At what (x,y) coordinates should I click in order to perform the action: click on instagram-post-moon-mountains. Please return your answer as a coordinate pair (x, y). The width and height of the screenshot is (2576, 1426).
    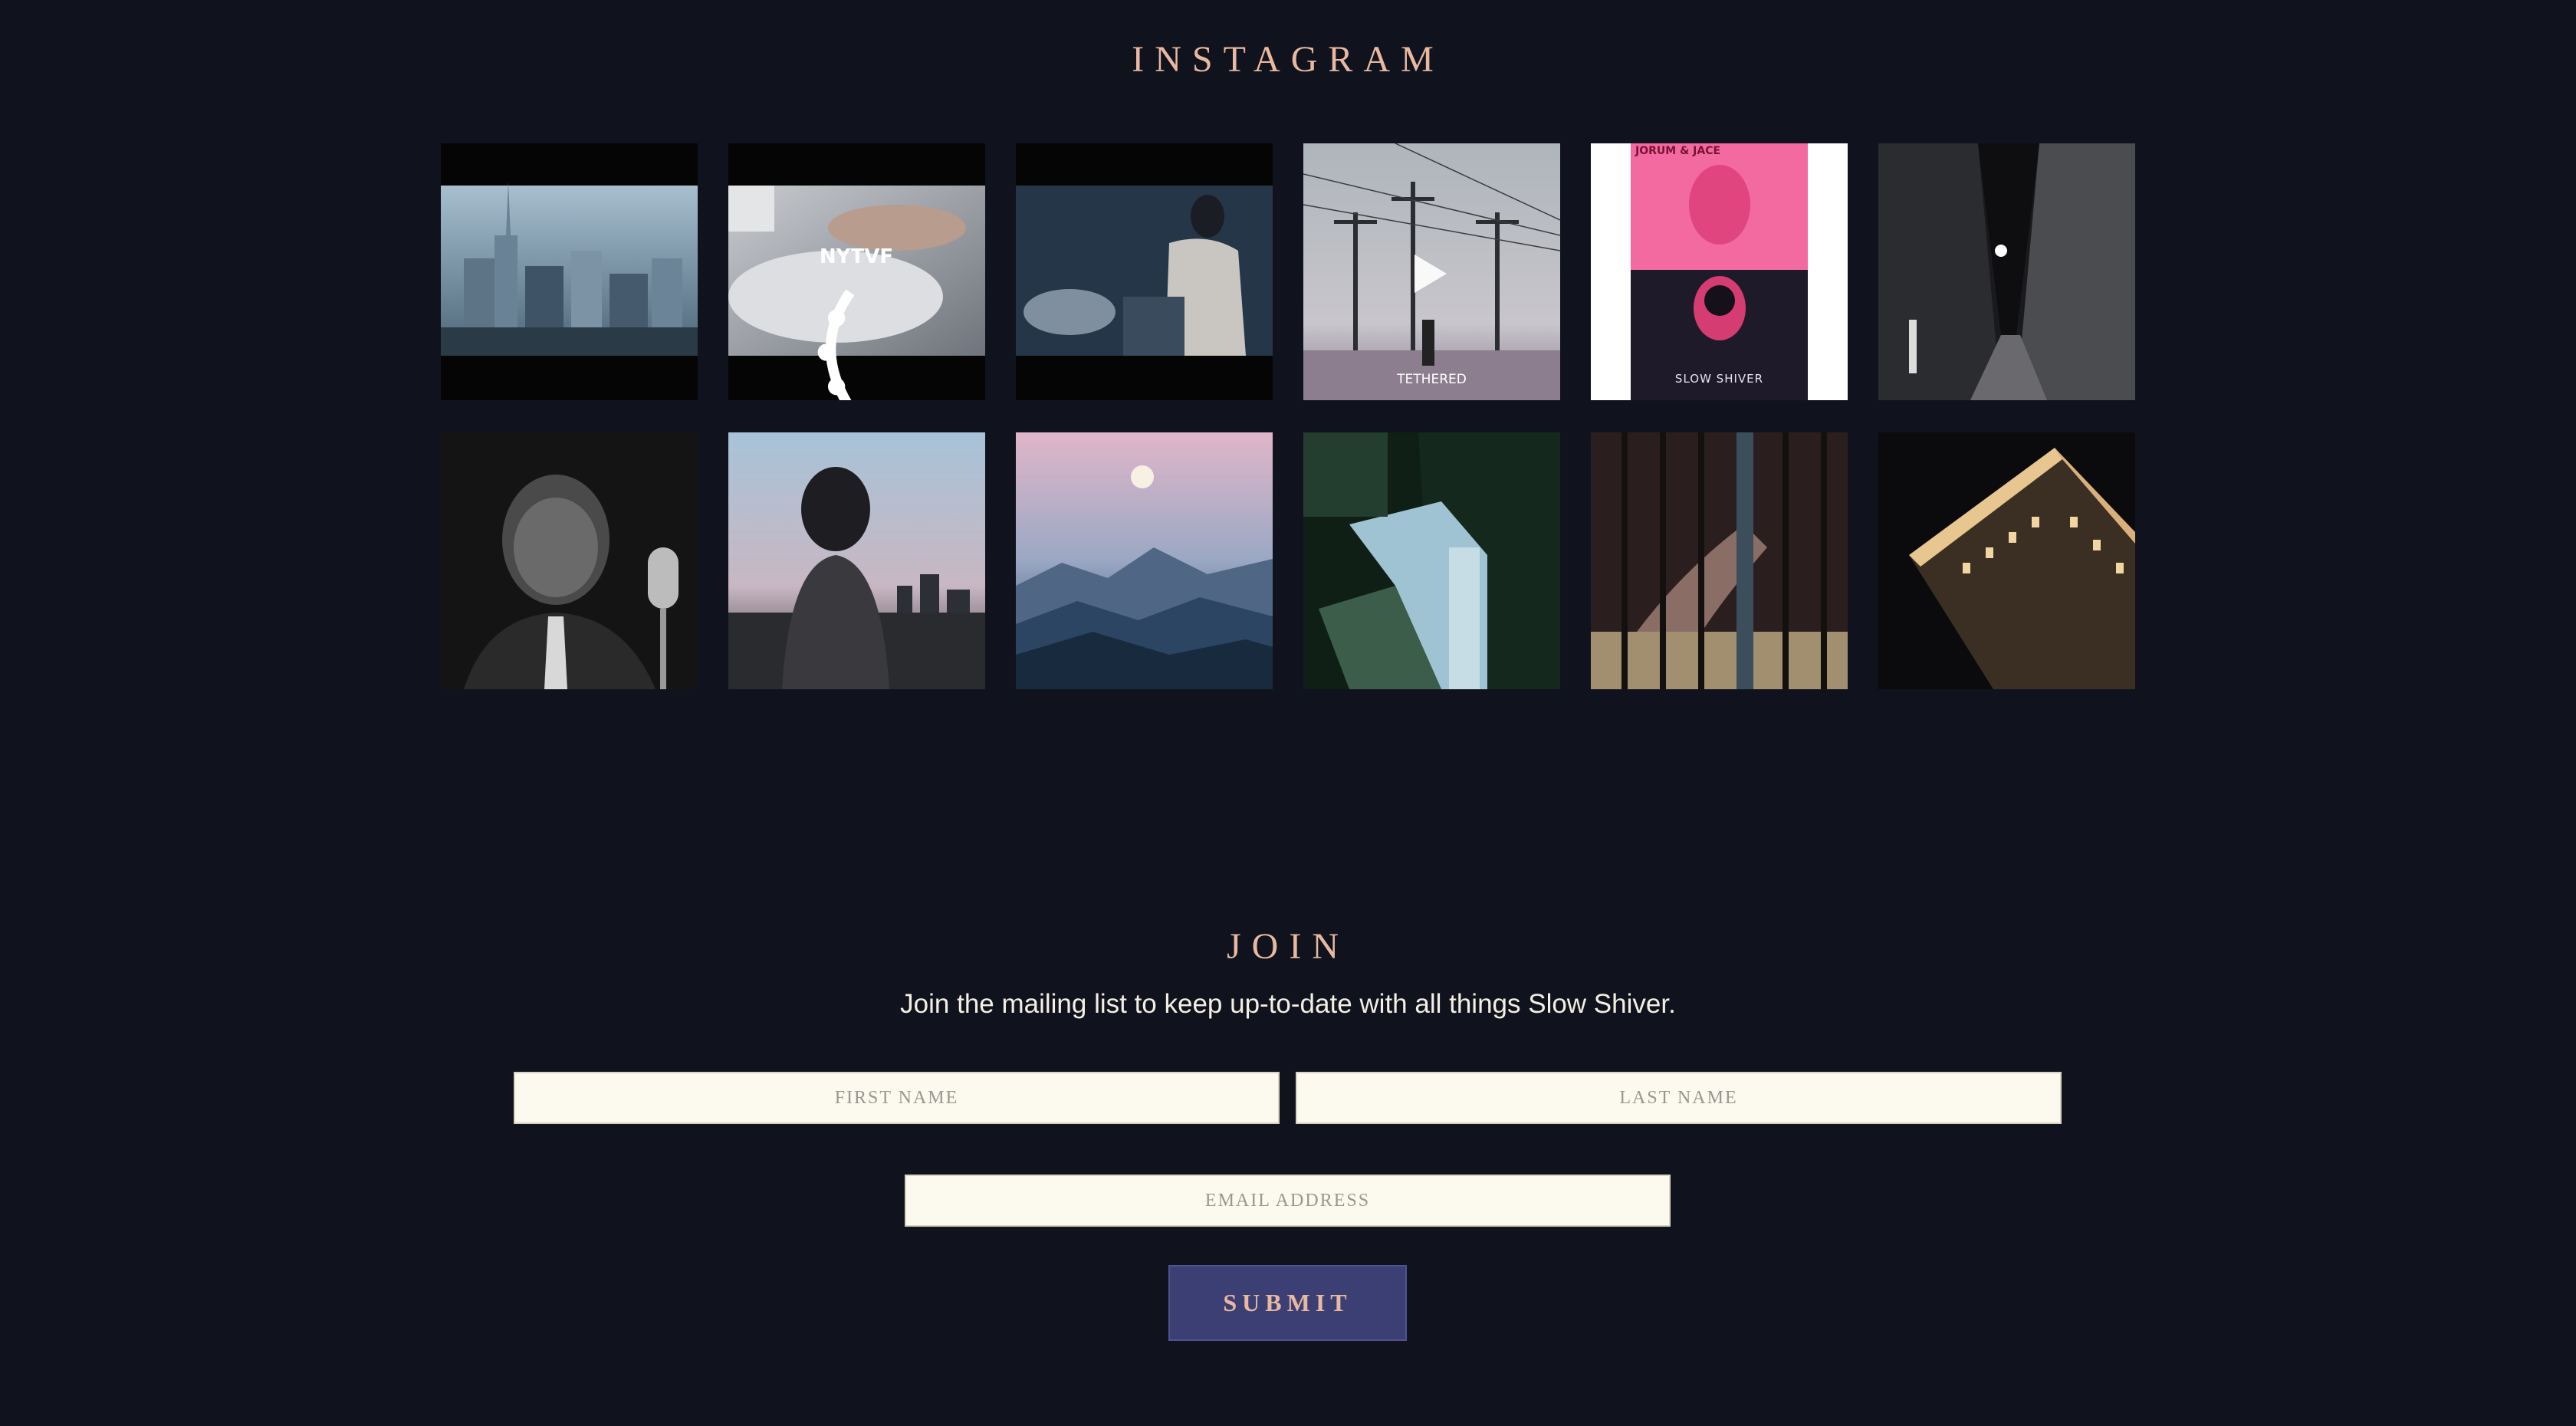
    Looking at the image, I should click on (1144, 560).